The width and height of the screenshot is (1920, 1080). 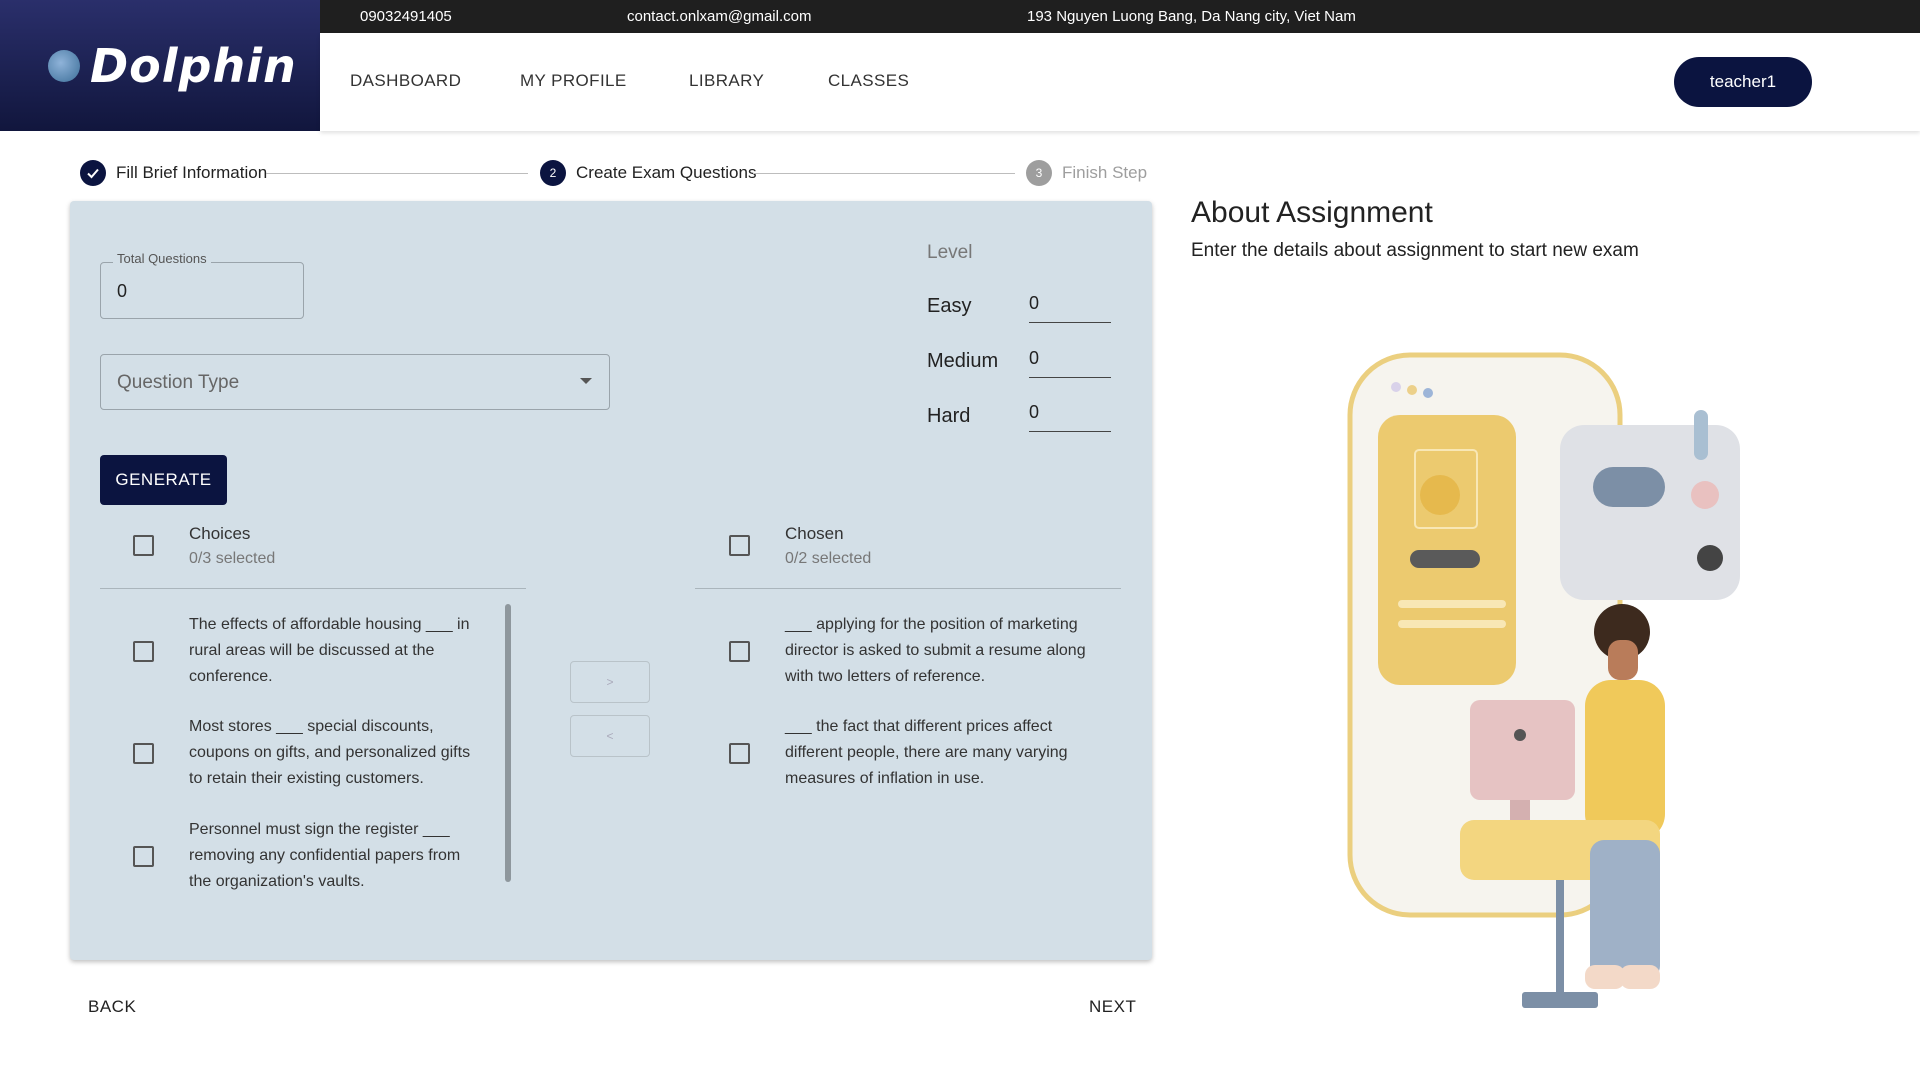 I want to click on chosen-title: Chosen, so click(x=814, y=533).